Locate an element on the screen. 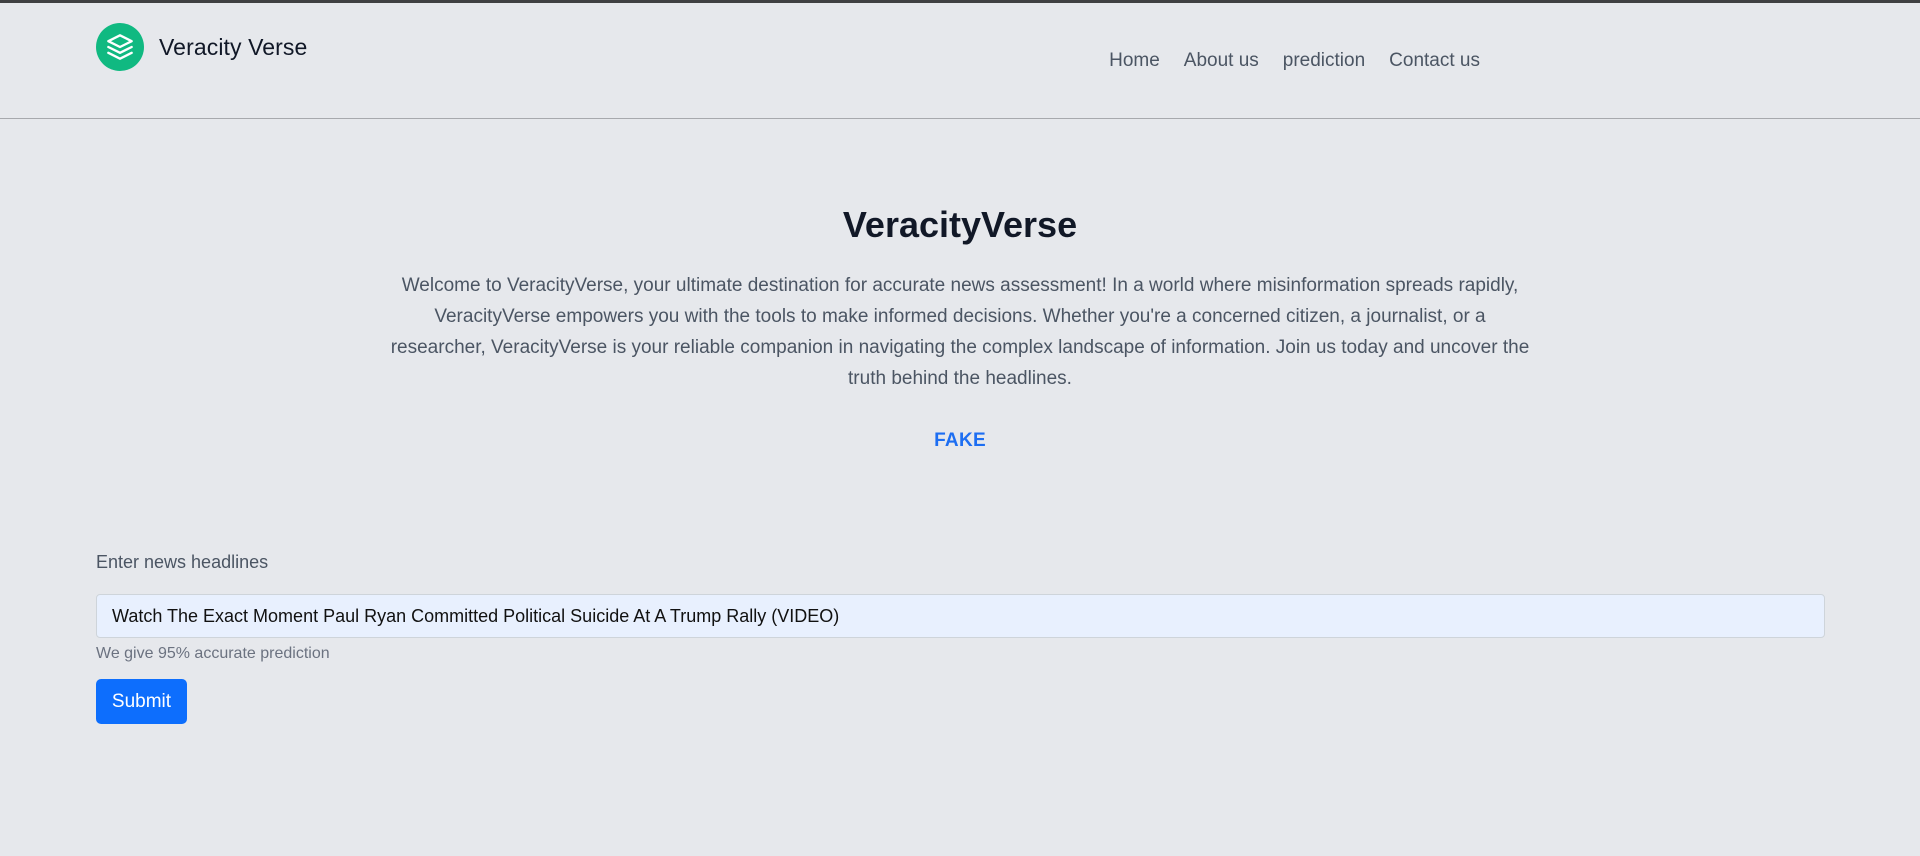 The image size is (1920, 856). nav-contact-us: Contact us is located at coordinates (1434, 61).